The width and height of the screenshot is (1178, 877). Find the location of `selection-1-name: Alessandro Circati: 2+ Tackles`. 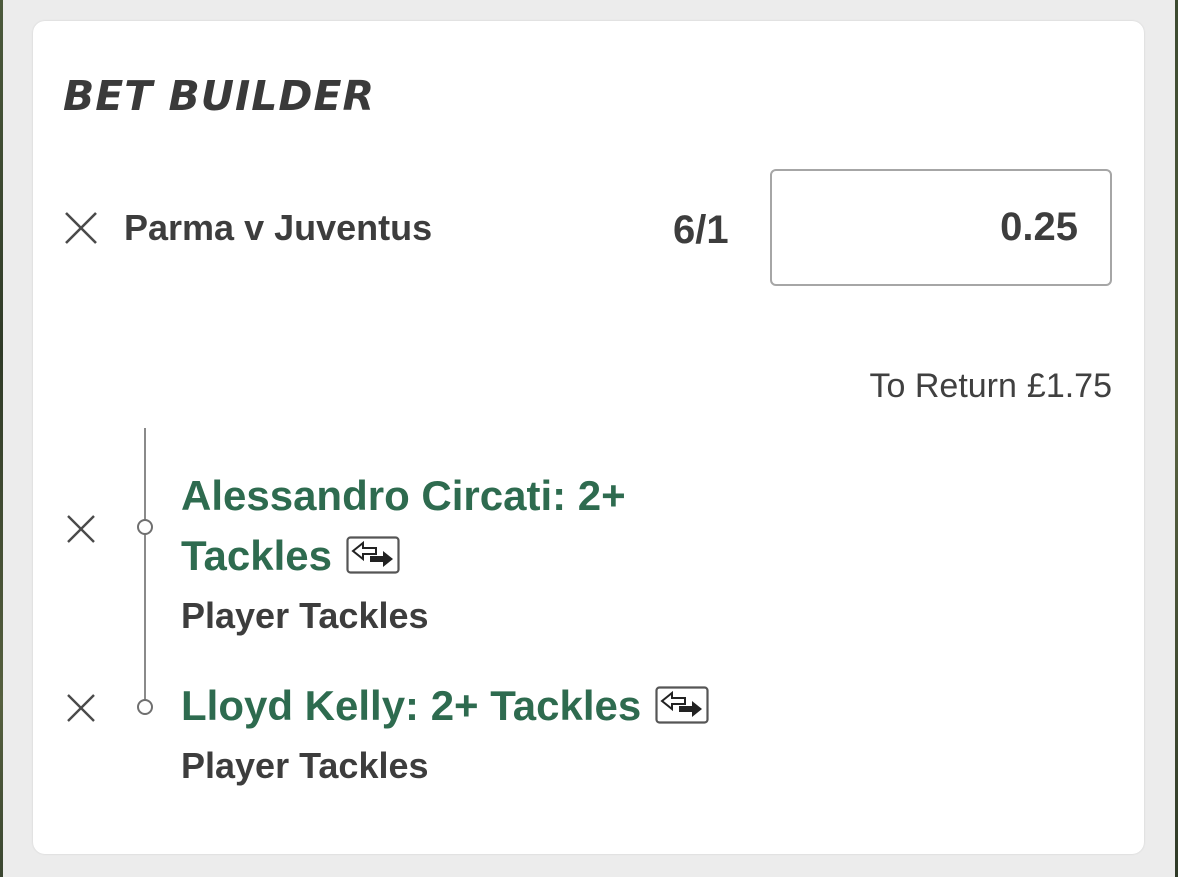

selection-1-name: Alessandro Circati: 2+ Tackles is located at coordinates (403, 526).